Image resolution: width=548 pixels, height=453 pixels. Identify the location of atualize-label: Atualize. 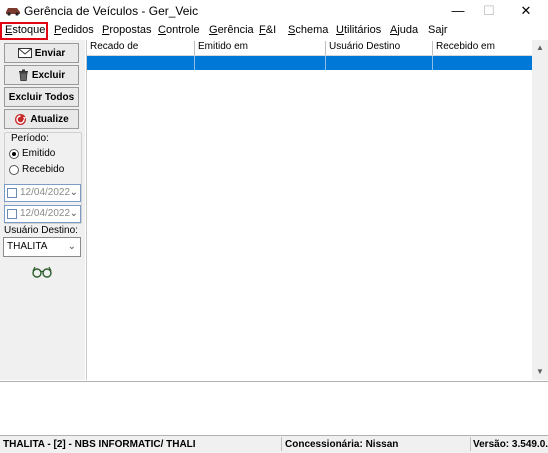
(49, 119).